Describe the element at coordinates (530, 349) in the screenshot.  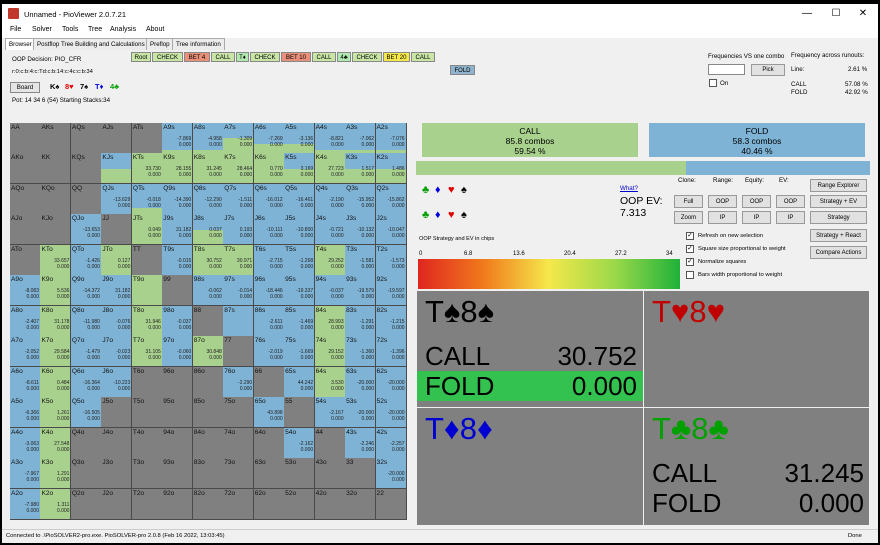
I see `combo-quadrant-spades: T♠8♠ CALL 30.752 FOLD 0.000` at that location.